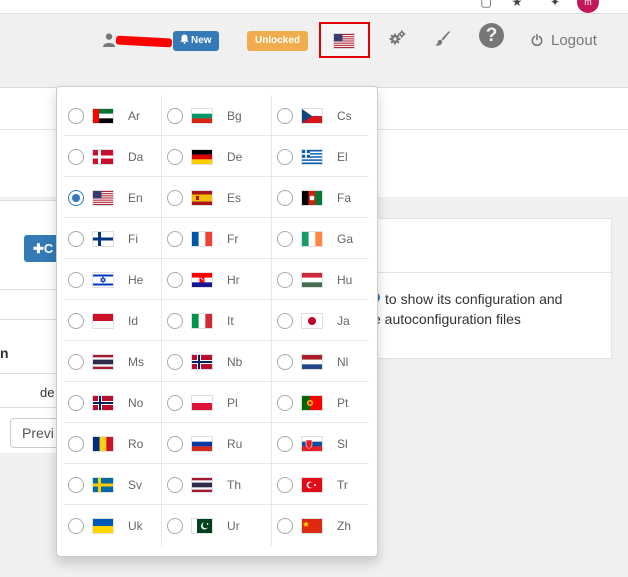 This screenshot has height=577, width=628. What do you see at coordinates (320, 279) in the screenshot?
I see `language-option-hu: Hu` at bounding box center [320, 279].